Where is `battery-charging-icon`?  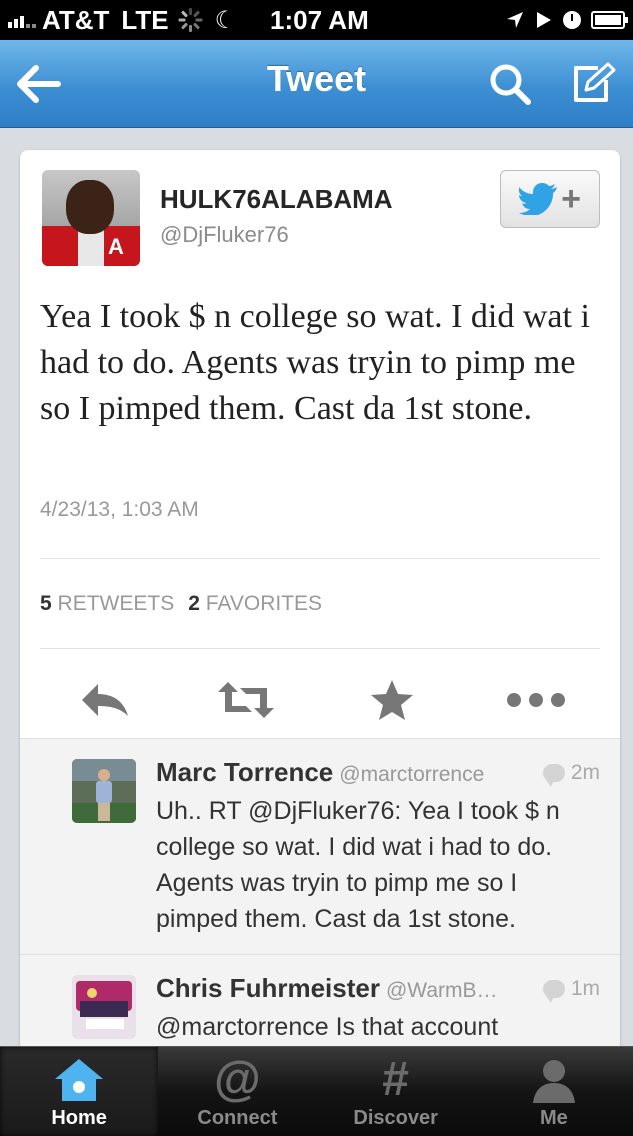 battery-charging-icon is located at coordinates (609, 20).